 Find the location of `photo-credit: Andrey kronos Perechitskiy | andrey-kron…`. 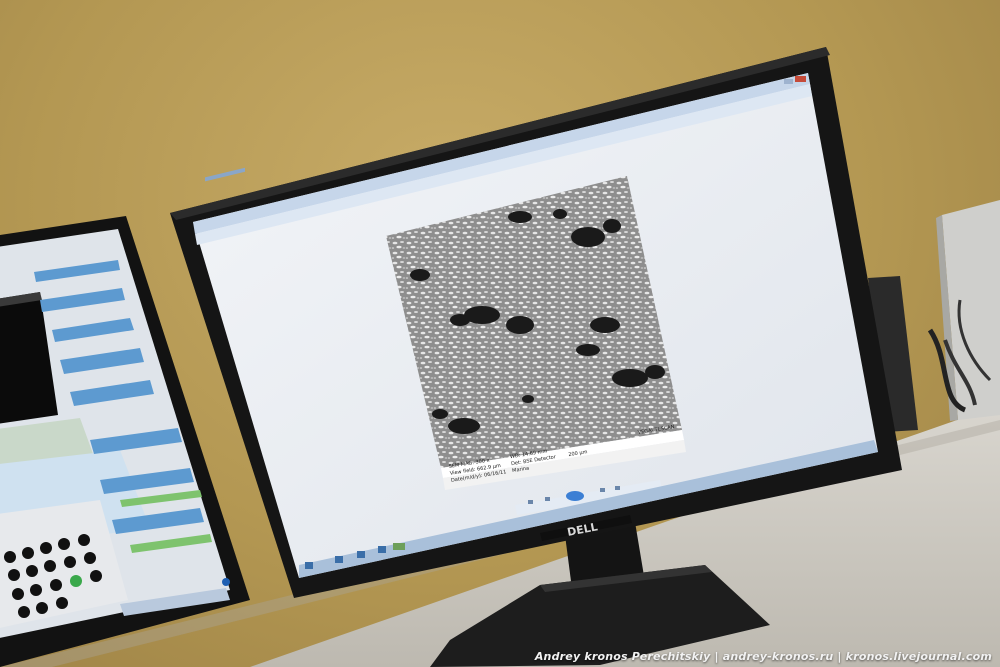

photo-credit: Andrey kronos Perechitskiy | andrey-kron… is located at coordinates (763, 656).